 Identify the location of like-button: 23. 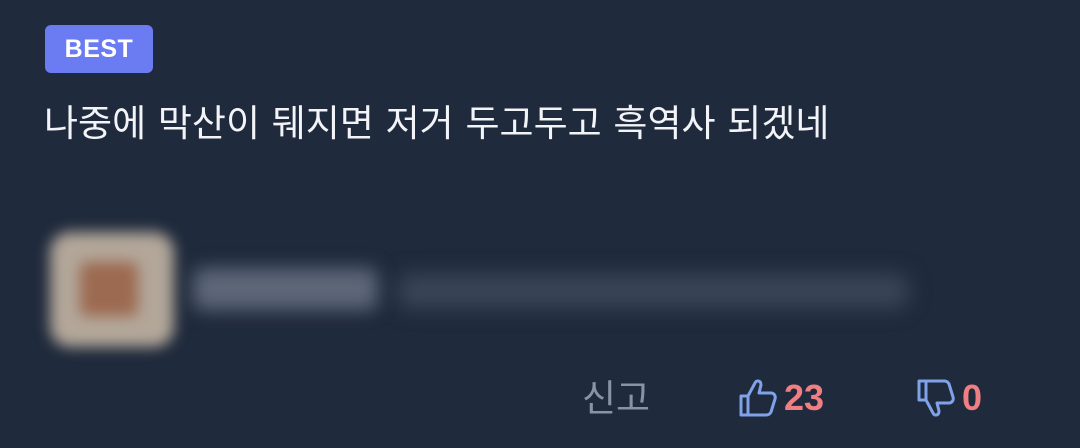
(781, 398).